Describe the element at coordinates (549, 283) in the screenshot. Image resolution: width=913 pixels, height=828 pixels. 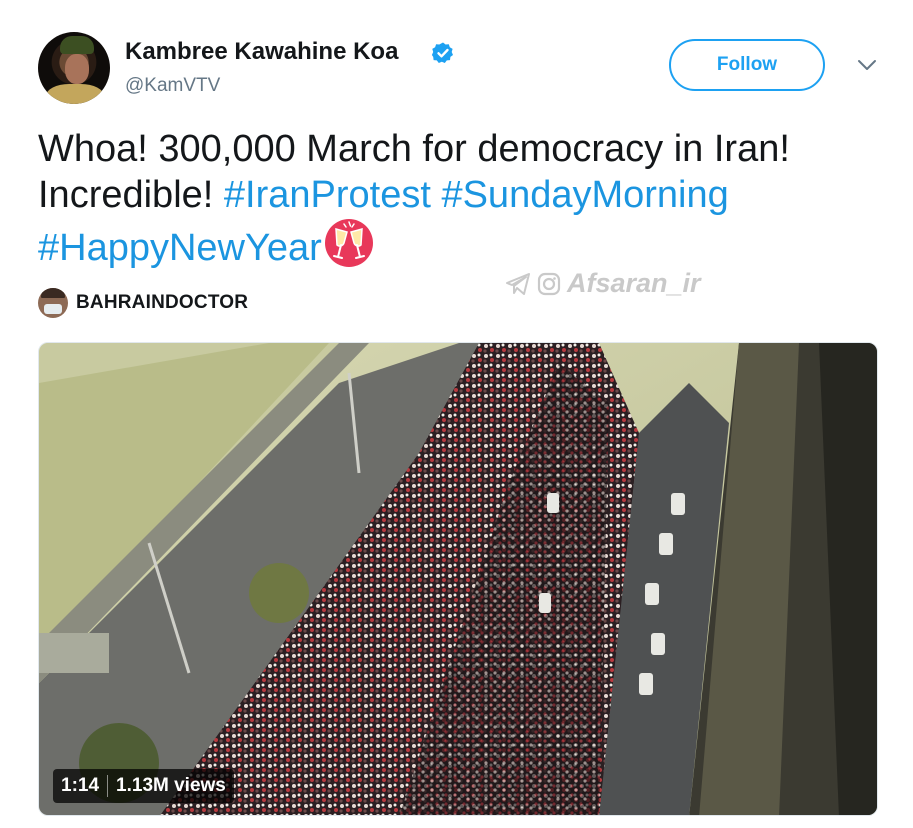
I see `instagram-icon` at that location.